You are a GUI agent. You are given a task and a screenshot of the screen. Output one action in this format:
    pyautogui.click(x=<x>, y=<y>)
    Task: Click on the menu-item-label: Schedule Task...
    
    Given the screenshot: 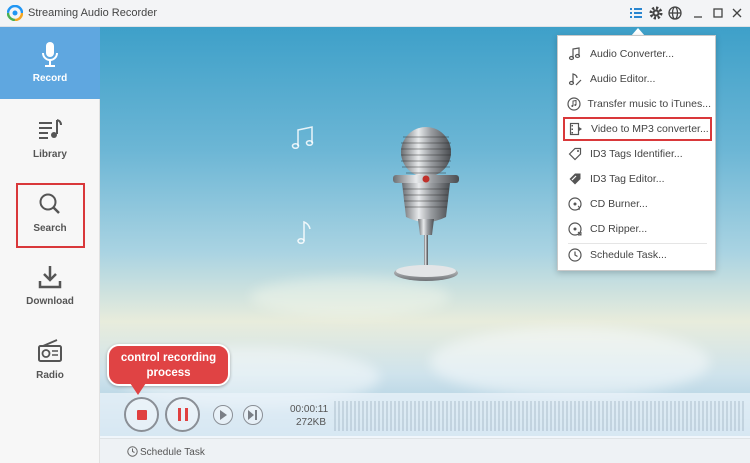 What is the action you would take?
    pyautogui.click(x=628, y=255)
    